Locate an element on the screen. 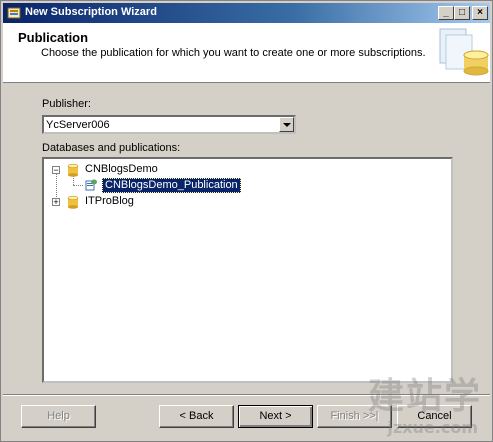 The width and height of the screenshot is (493, 442). publisher-dropdown: YcServer006 is located at coordinates (169, 124).